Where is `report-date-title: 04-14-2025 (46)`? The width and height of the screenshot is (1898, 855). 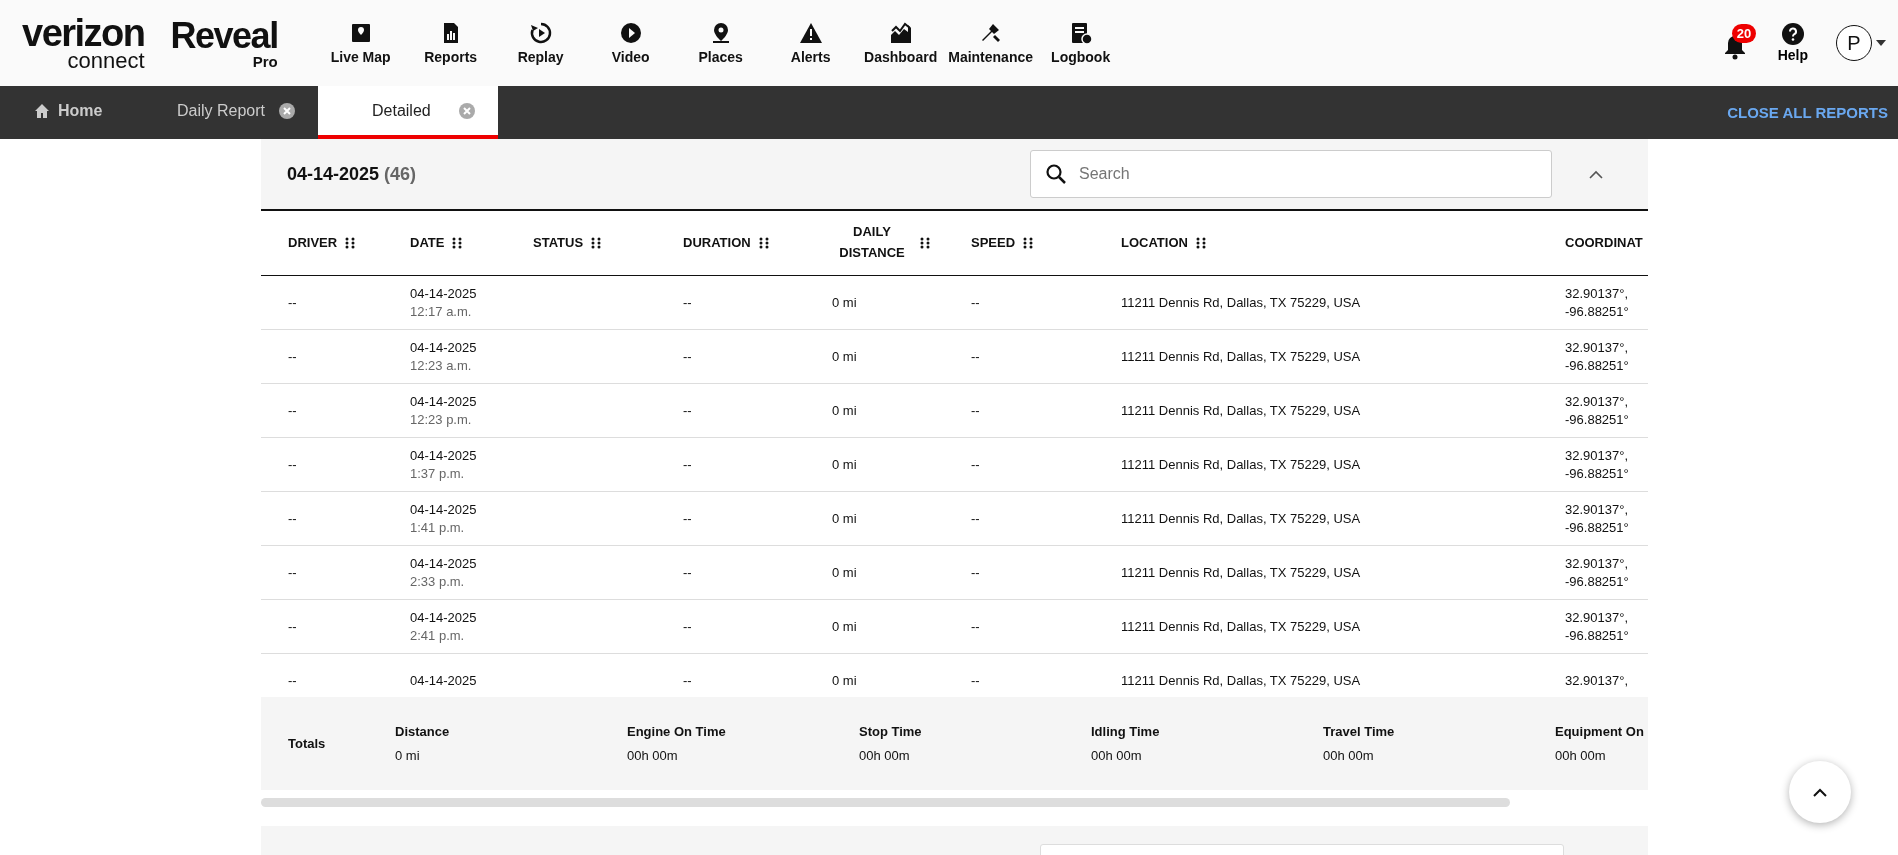 report-date-title: 04-14-2025 (46) is located at coordinates (352, 174).